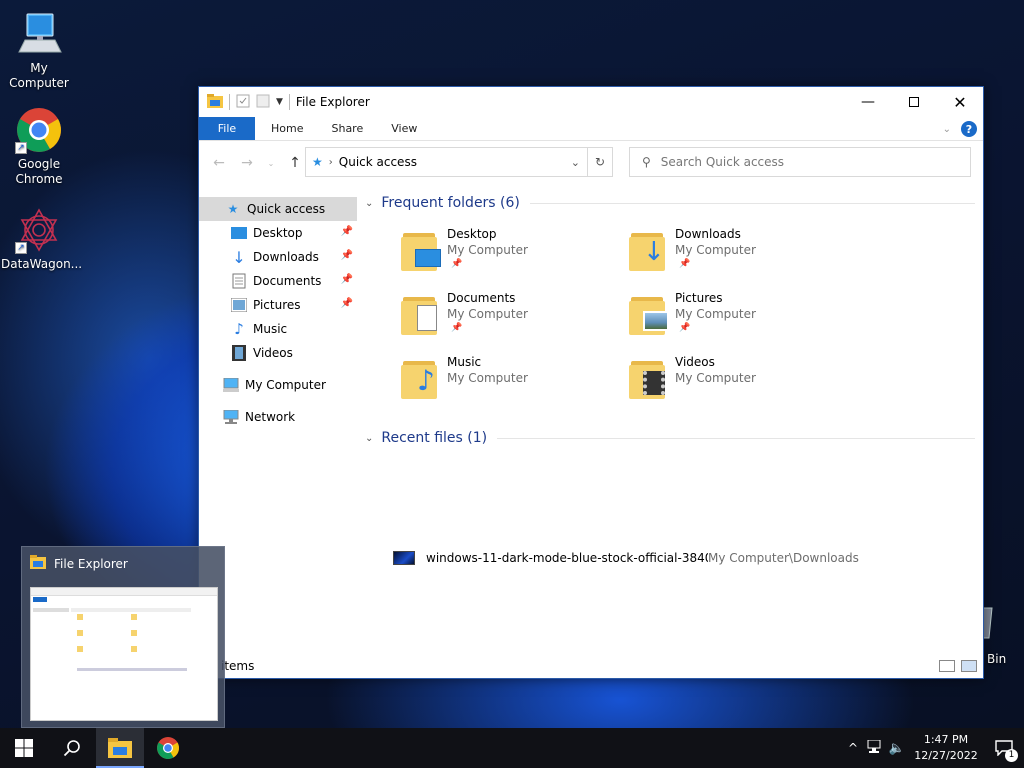 This screenshot has height=768, width=1024. Describe the element at coordinates (243, 102) in the screenshot. I see `properties-icon` at that location.